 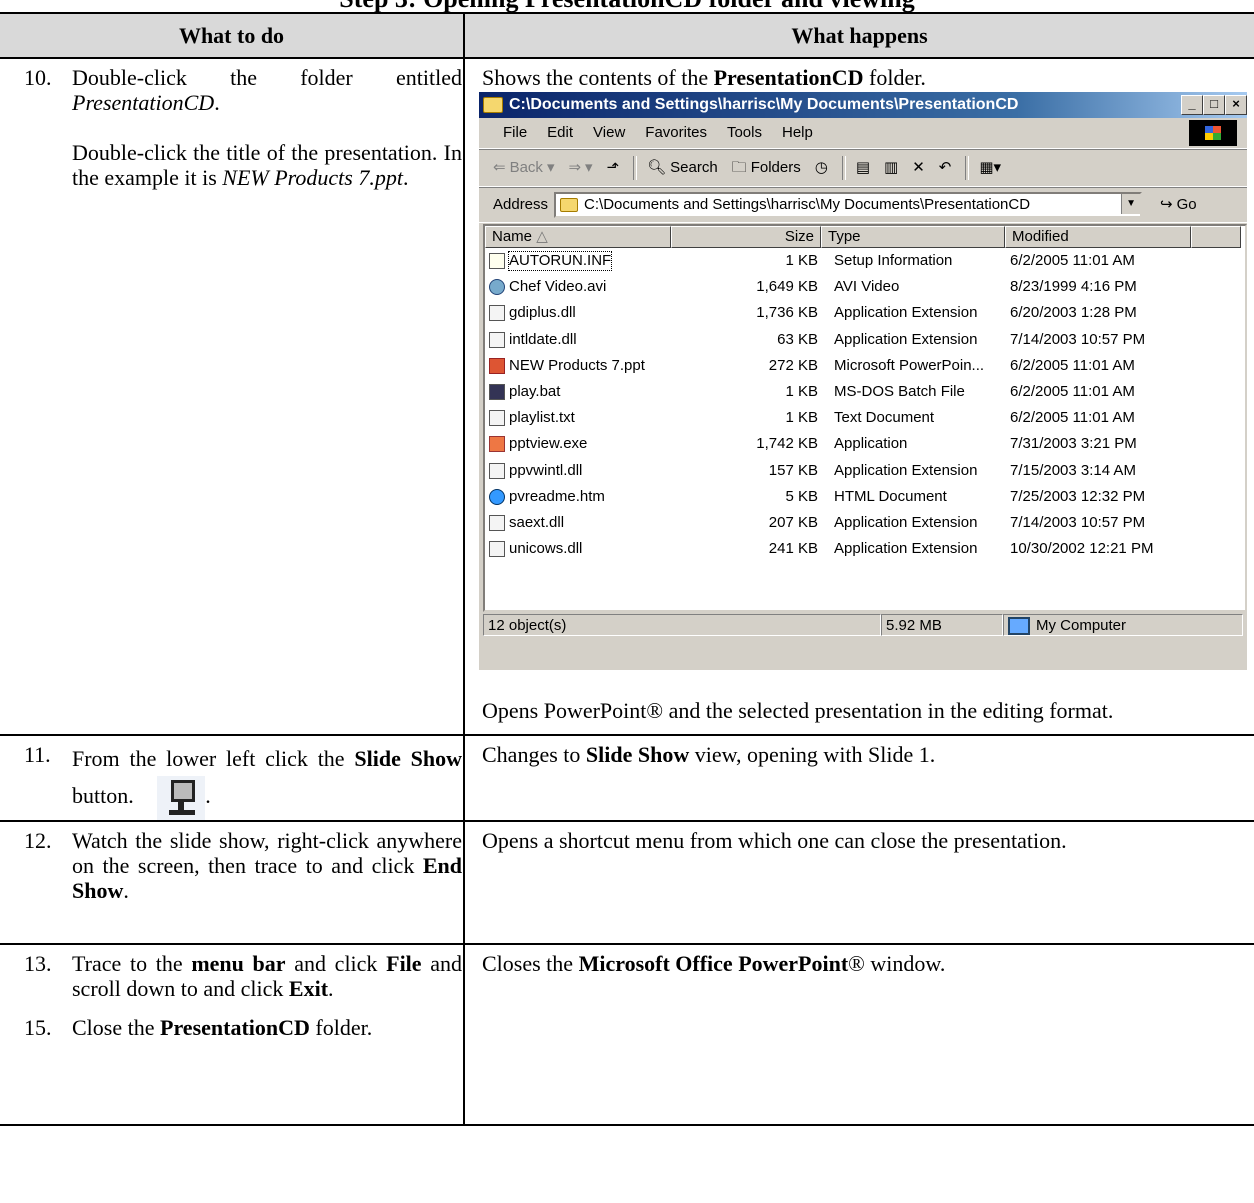 What do you see at coordinates (1214, 105) in the screenshot?
I see `maximize-button: □` at bounding box center [1214, 105].